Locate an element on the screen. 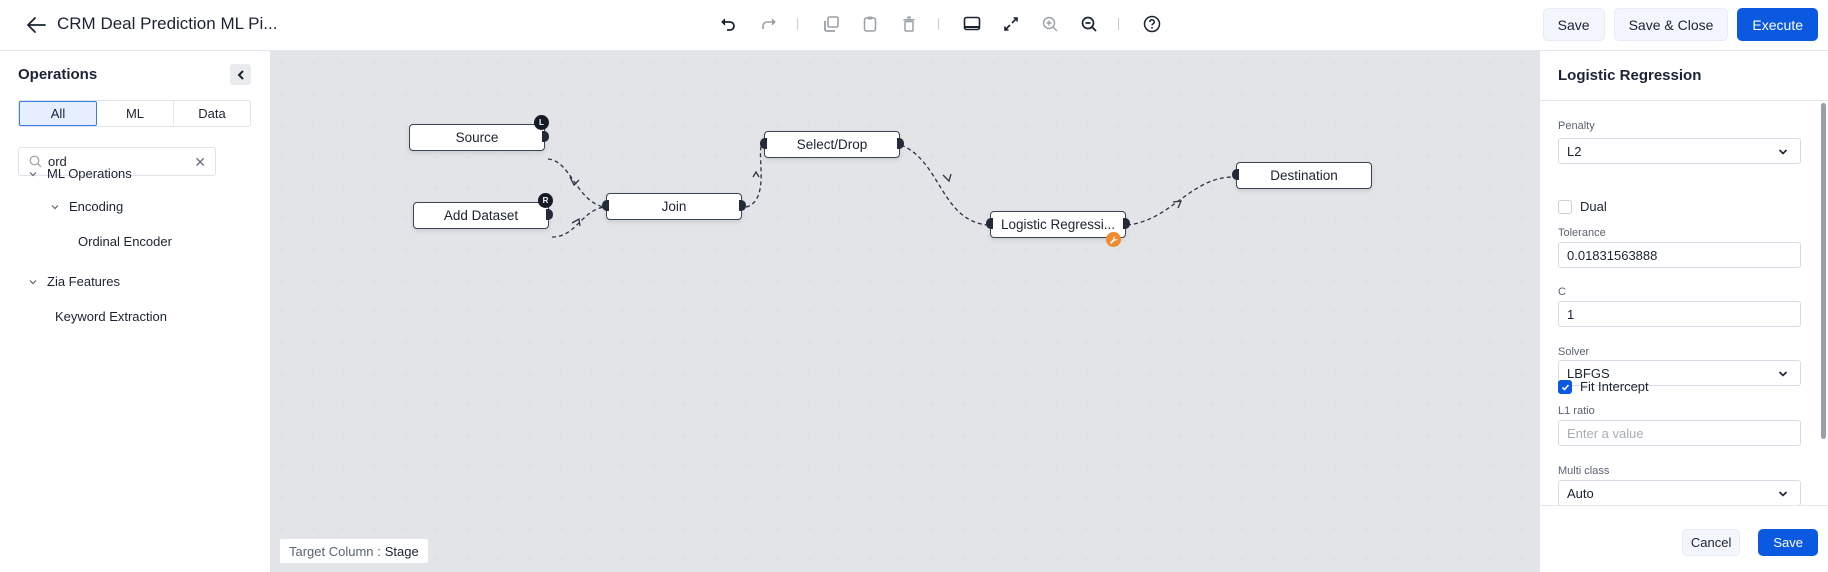  paste-button is located at coordinates (870, 24).